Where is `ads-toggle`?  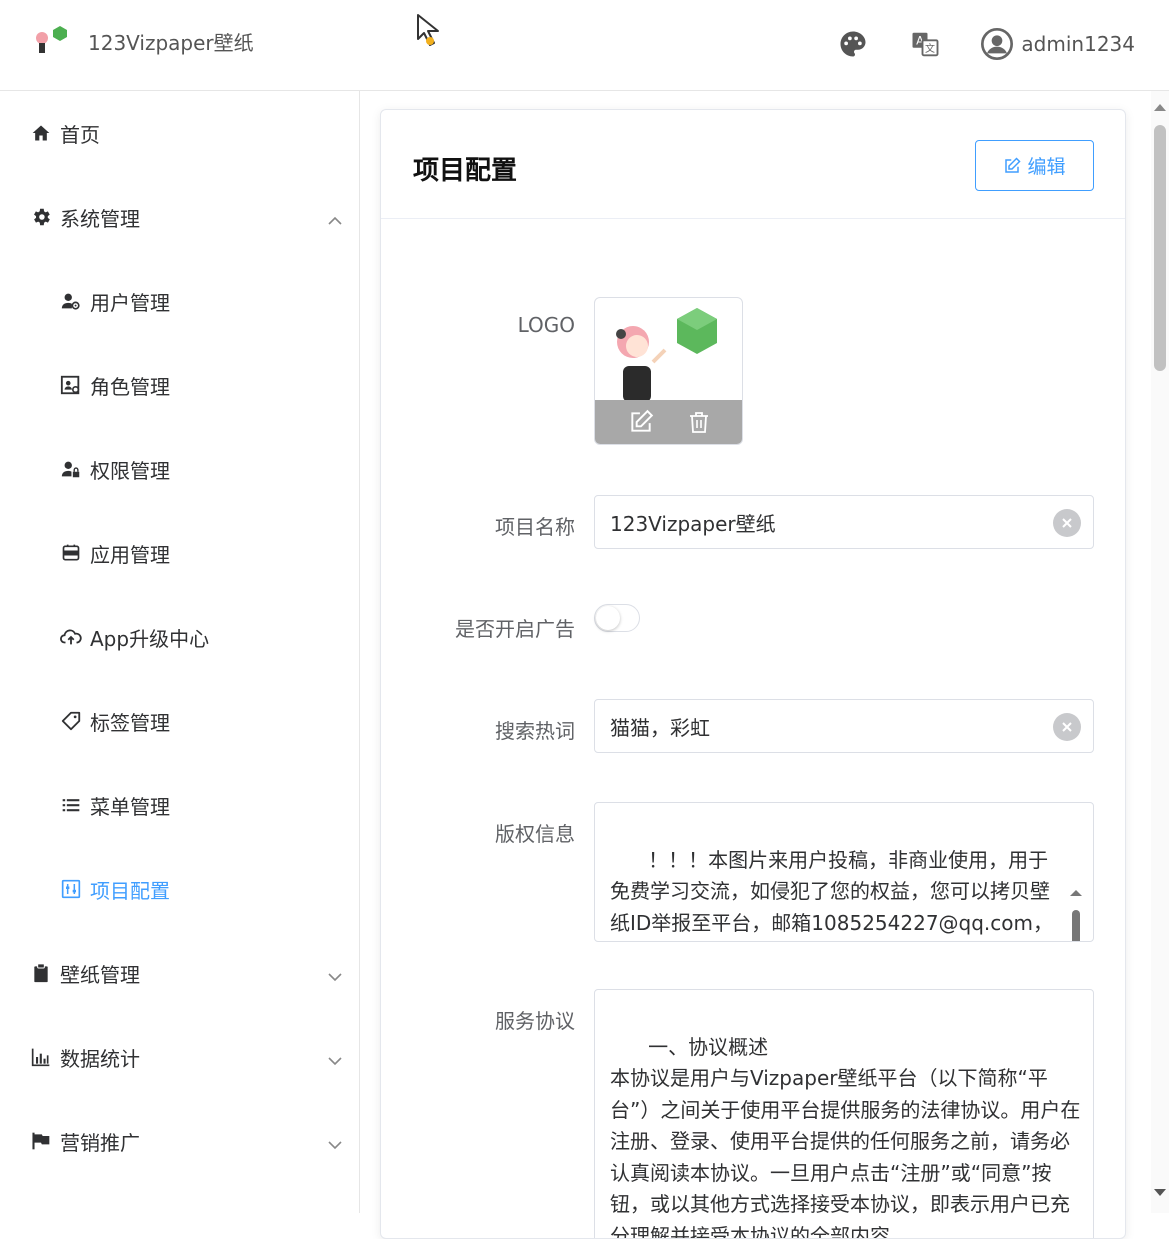 ads-toggle is located at coordinates (617, 618).